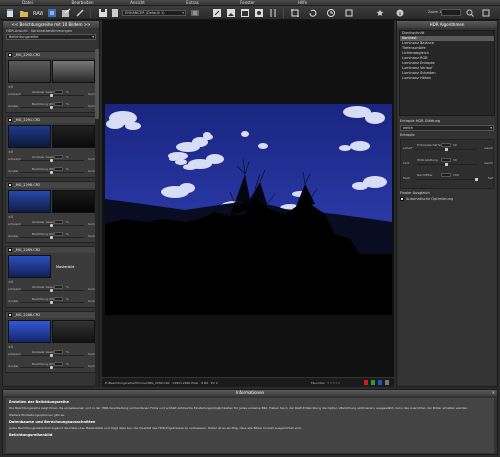  I want to click on favorites-label: Favoriten, so click(318, 383).